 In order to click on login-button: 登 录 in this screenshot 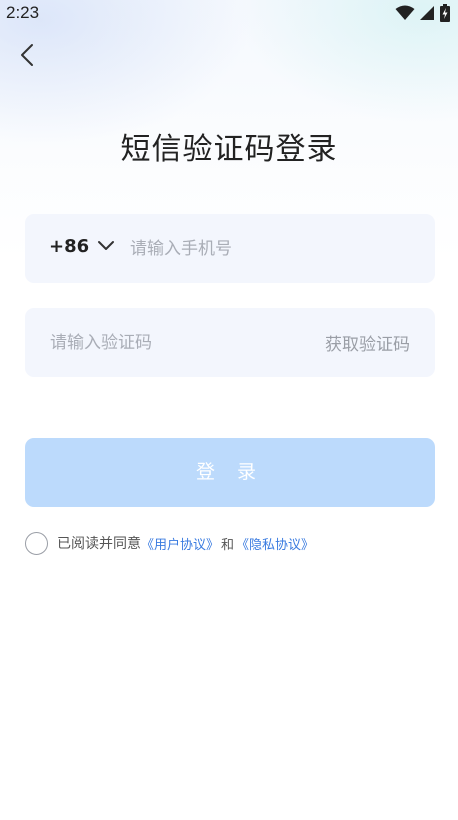, I will do `click(230, 472)`.